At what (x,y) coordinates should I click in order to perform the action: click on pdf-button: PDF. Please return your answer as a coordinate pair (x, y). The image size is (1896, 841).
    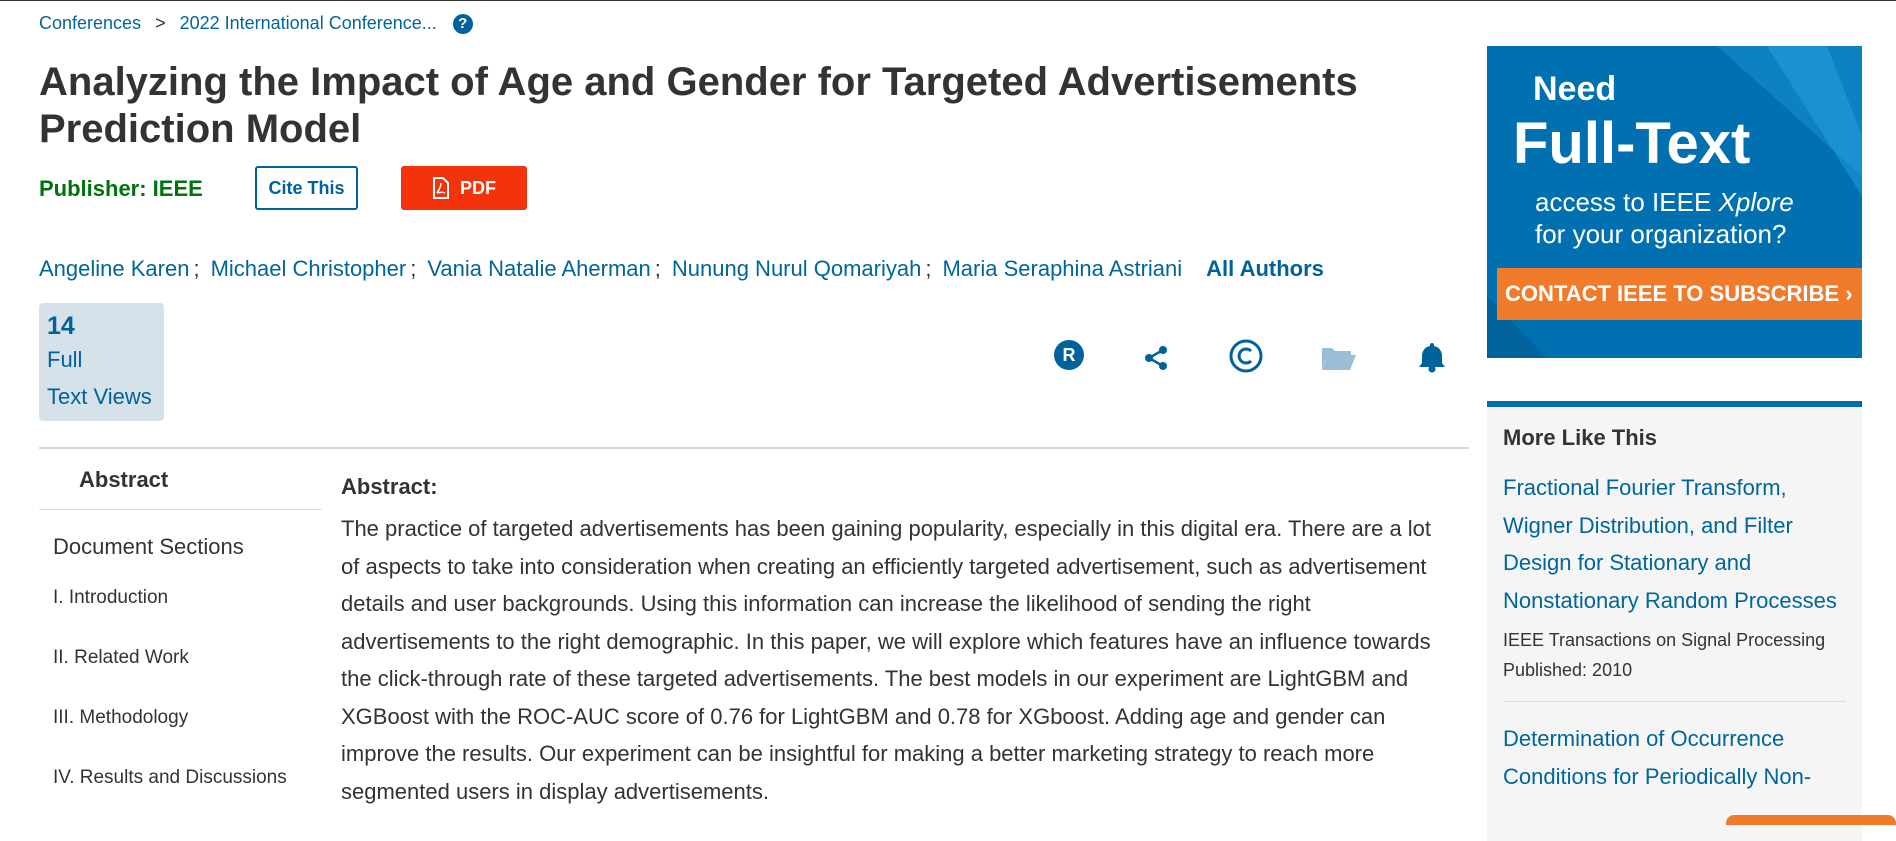
    Looking at the image, I should click on (464, 188).